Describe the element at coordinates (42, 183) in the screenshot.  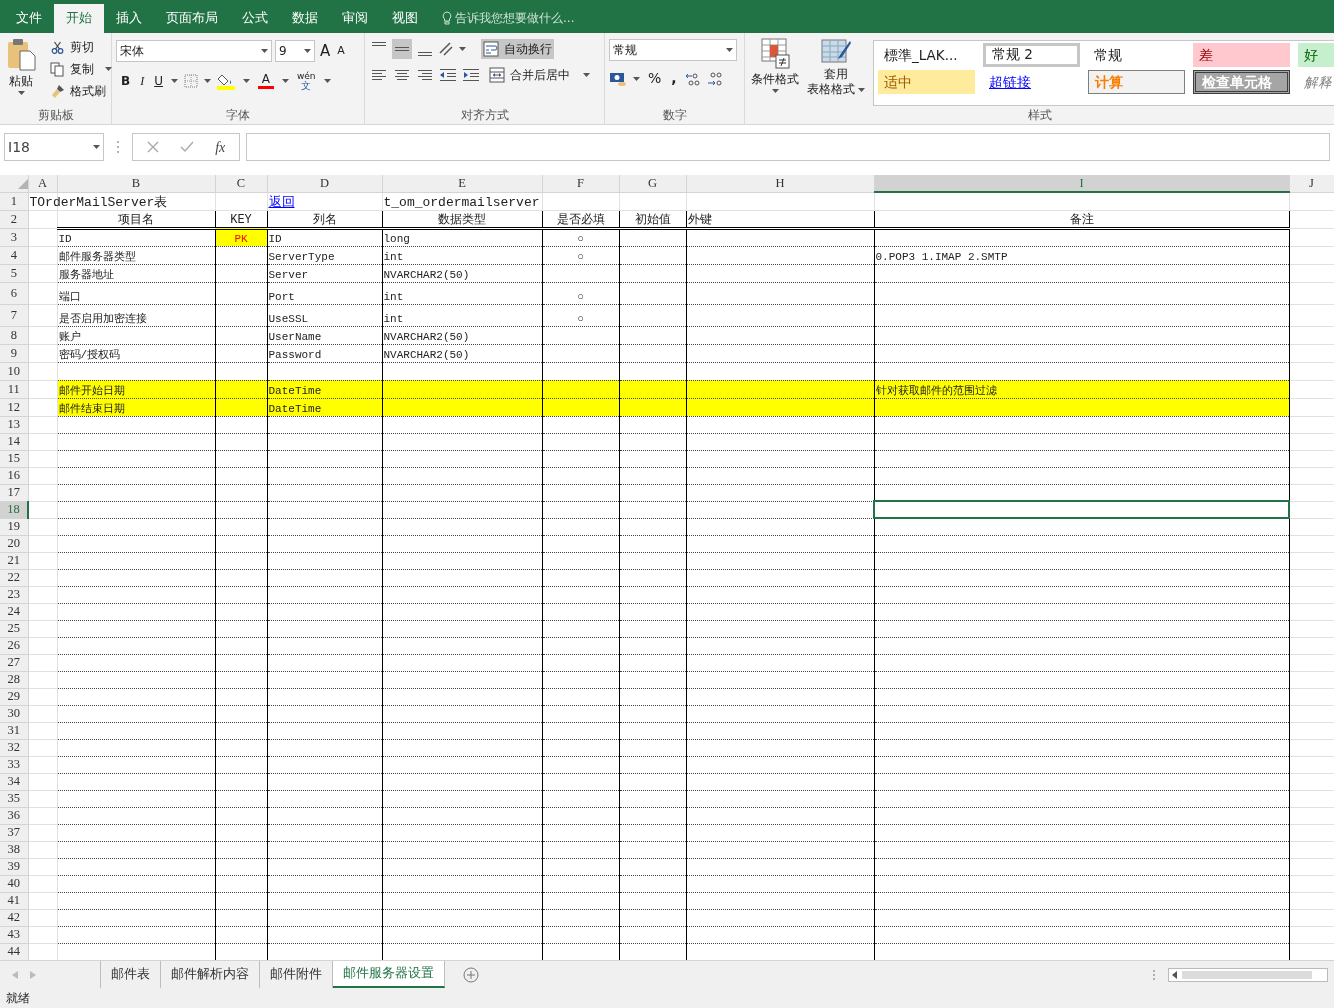
I see `column-header: A` at that location.